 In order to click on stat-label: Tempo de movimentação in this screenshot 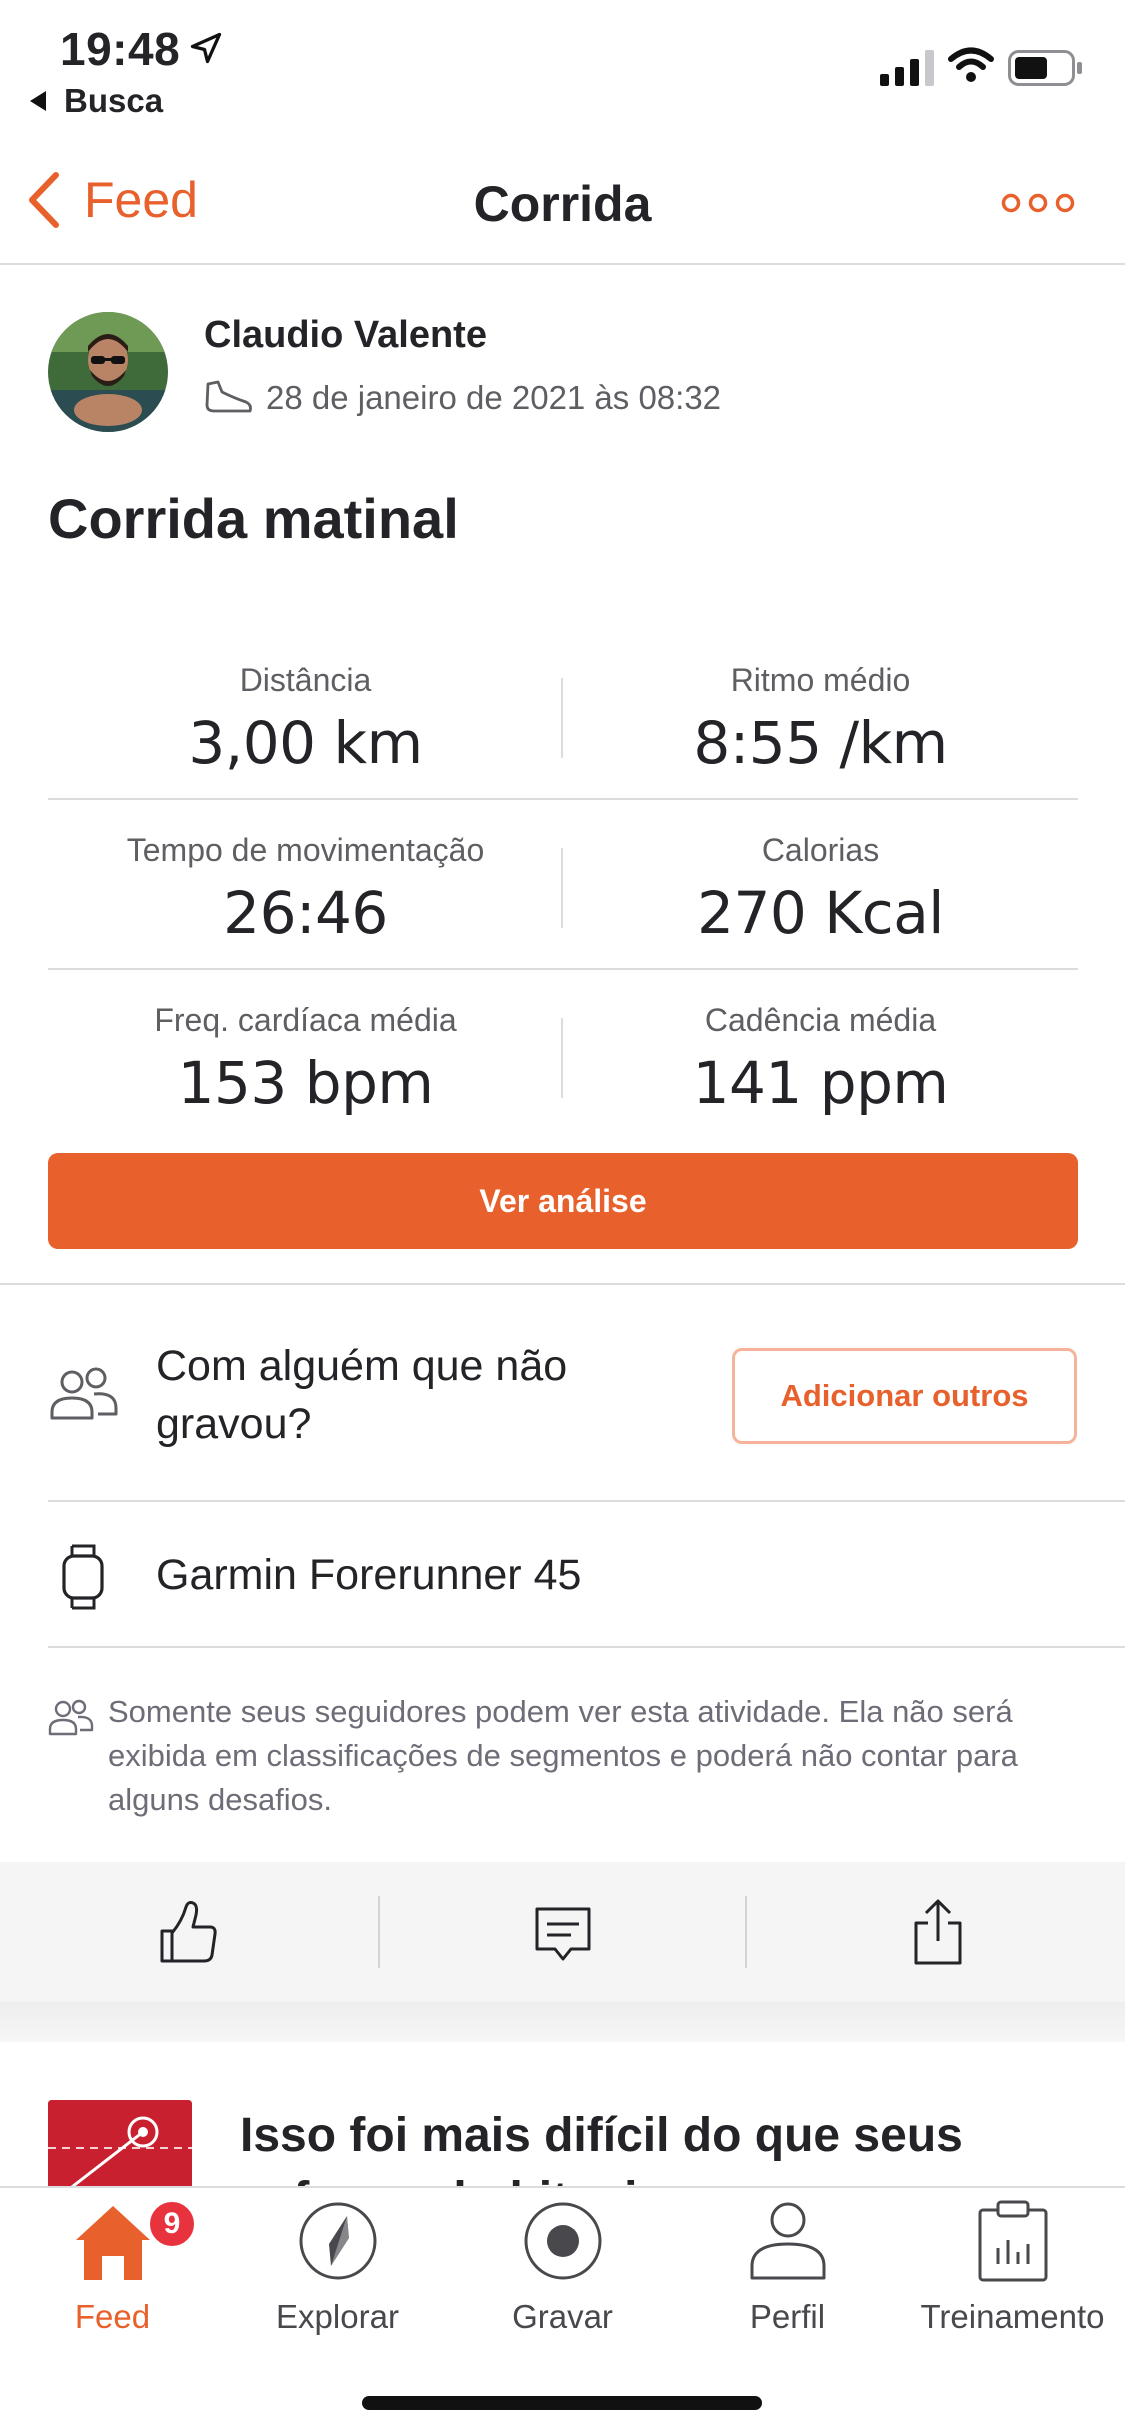, I will do `click(305, 850)`.